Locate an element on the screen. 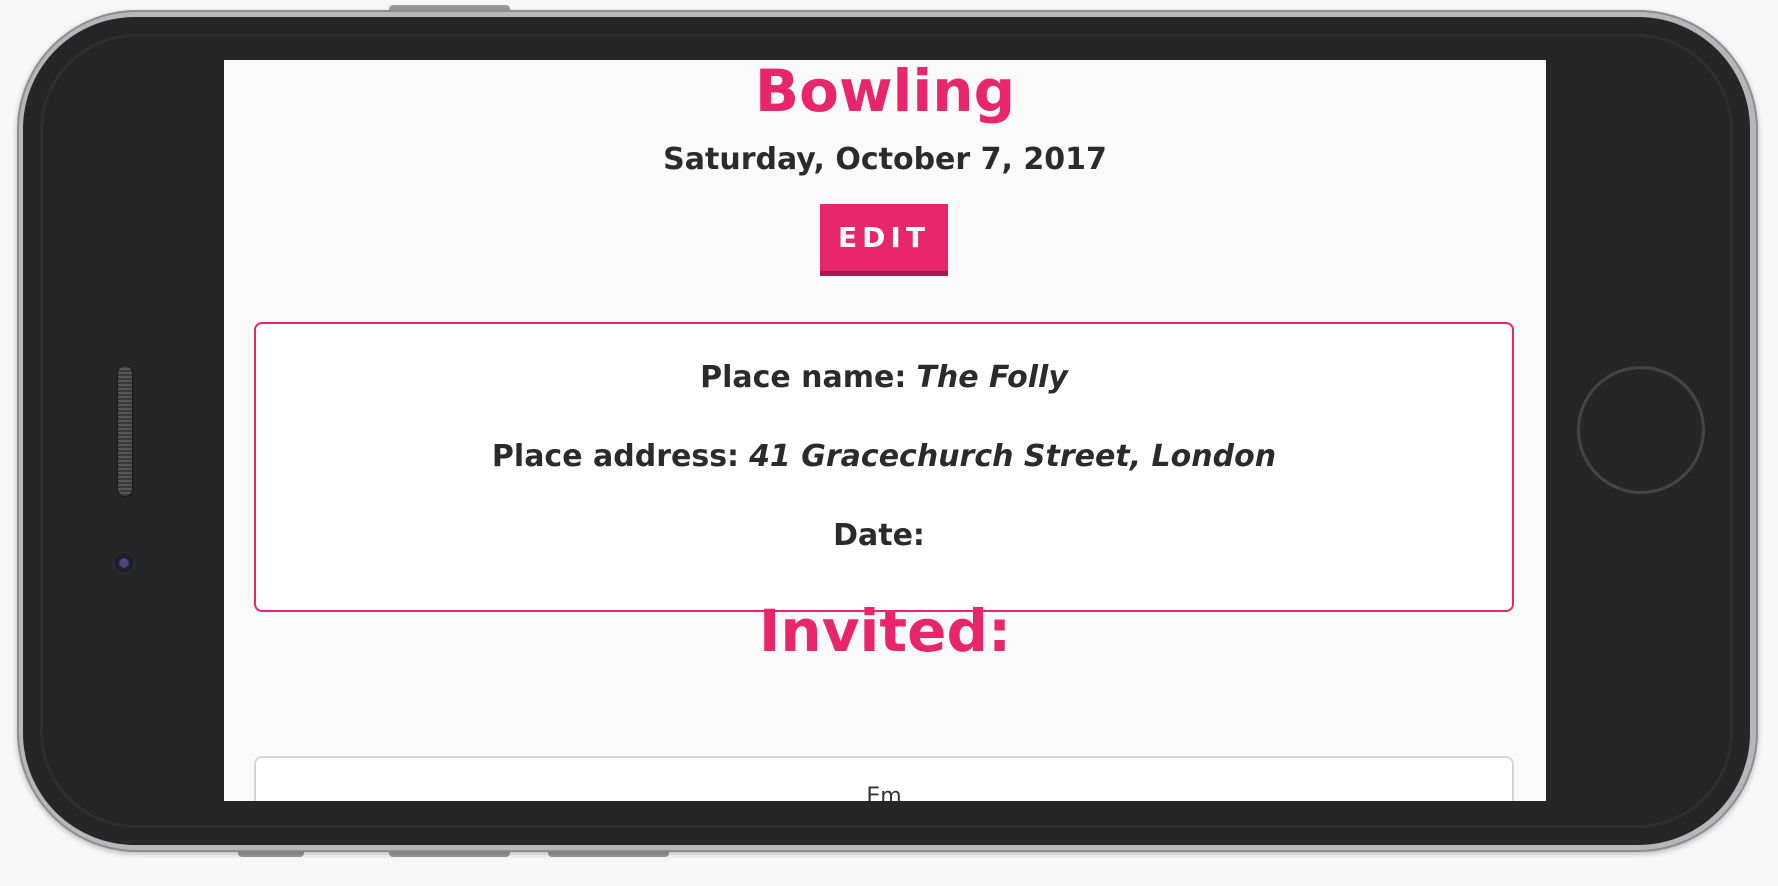 The width and height of the screenshot is (1778, 886). event-title: Bowling is located at coordinates (885, 92).